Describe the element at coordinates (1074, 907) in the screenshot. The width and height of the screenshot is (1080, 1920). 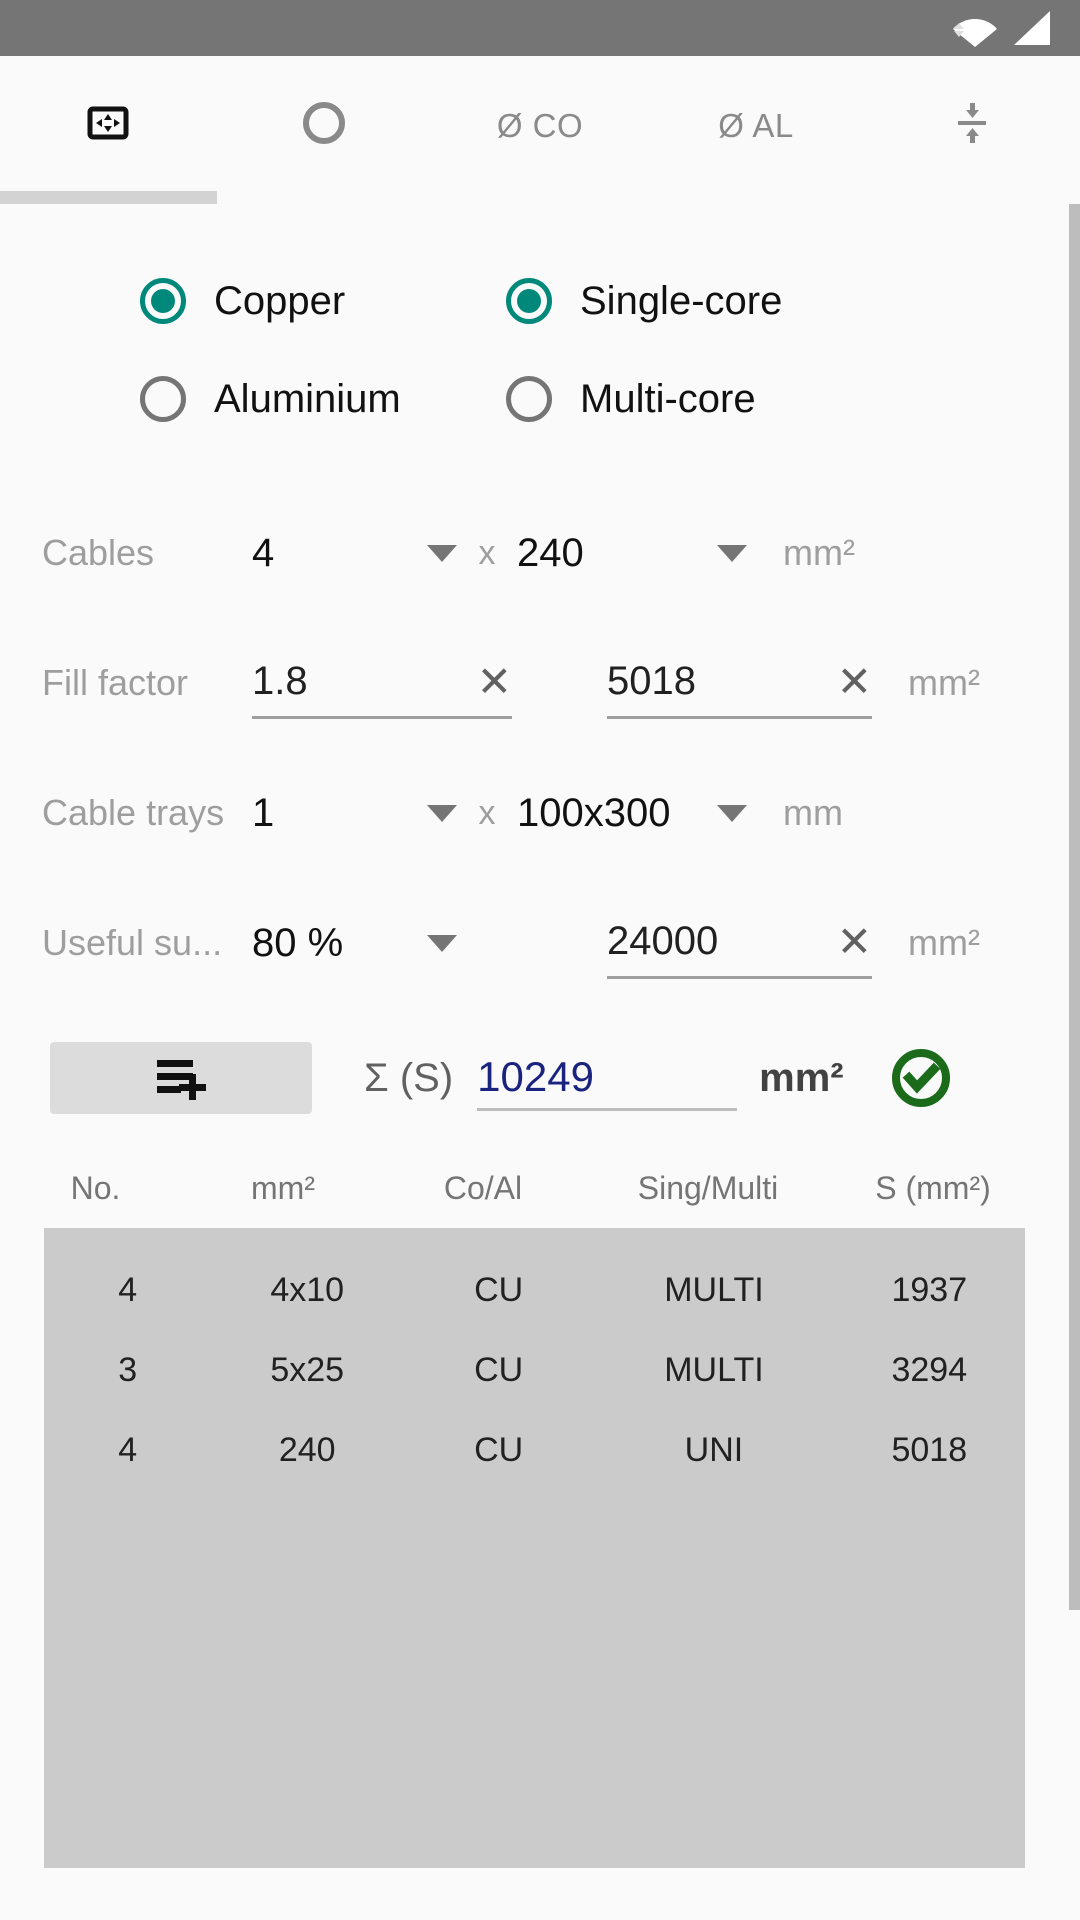
I see `page-scrollbar-thumb` at that location.